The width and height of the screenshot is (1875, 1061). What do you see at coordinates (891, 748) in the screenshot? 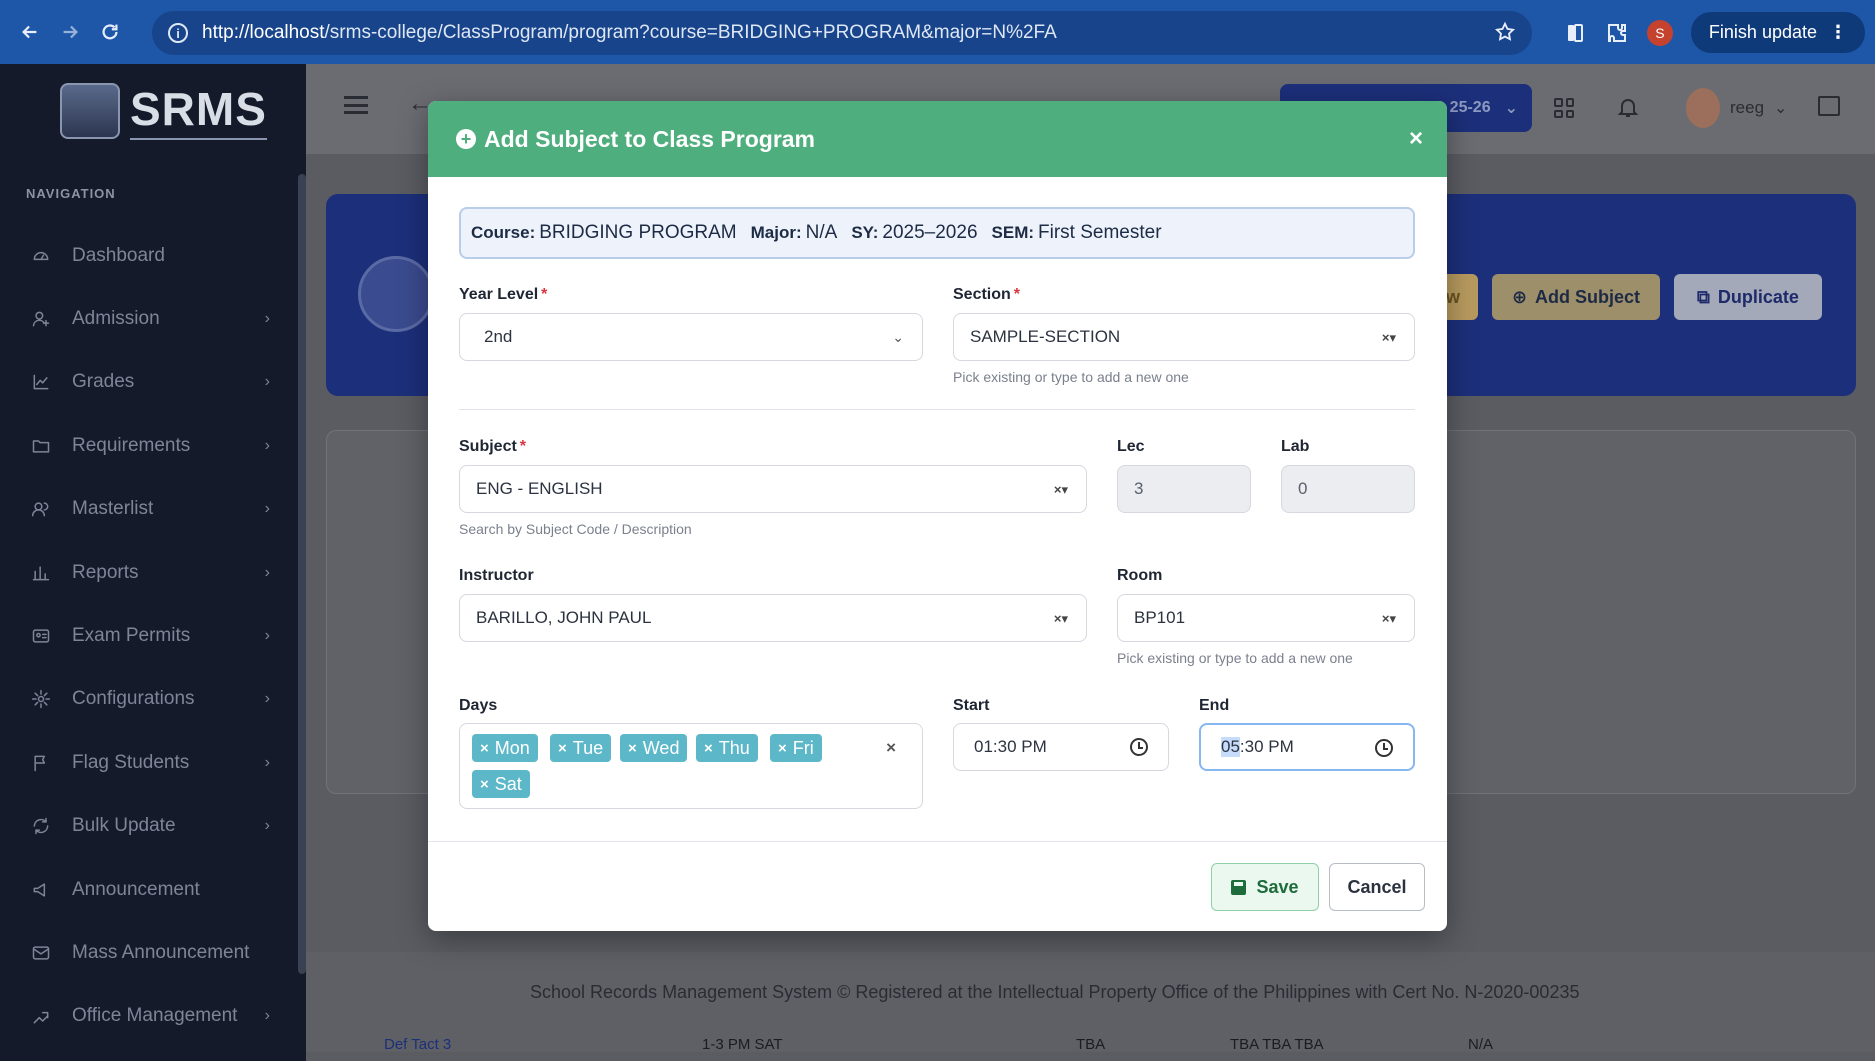
I see `clear-days-icon: ×` at bounding box center [891, 748].